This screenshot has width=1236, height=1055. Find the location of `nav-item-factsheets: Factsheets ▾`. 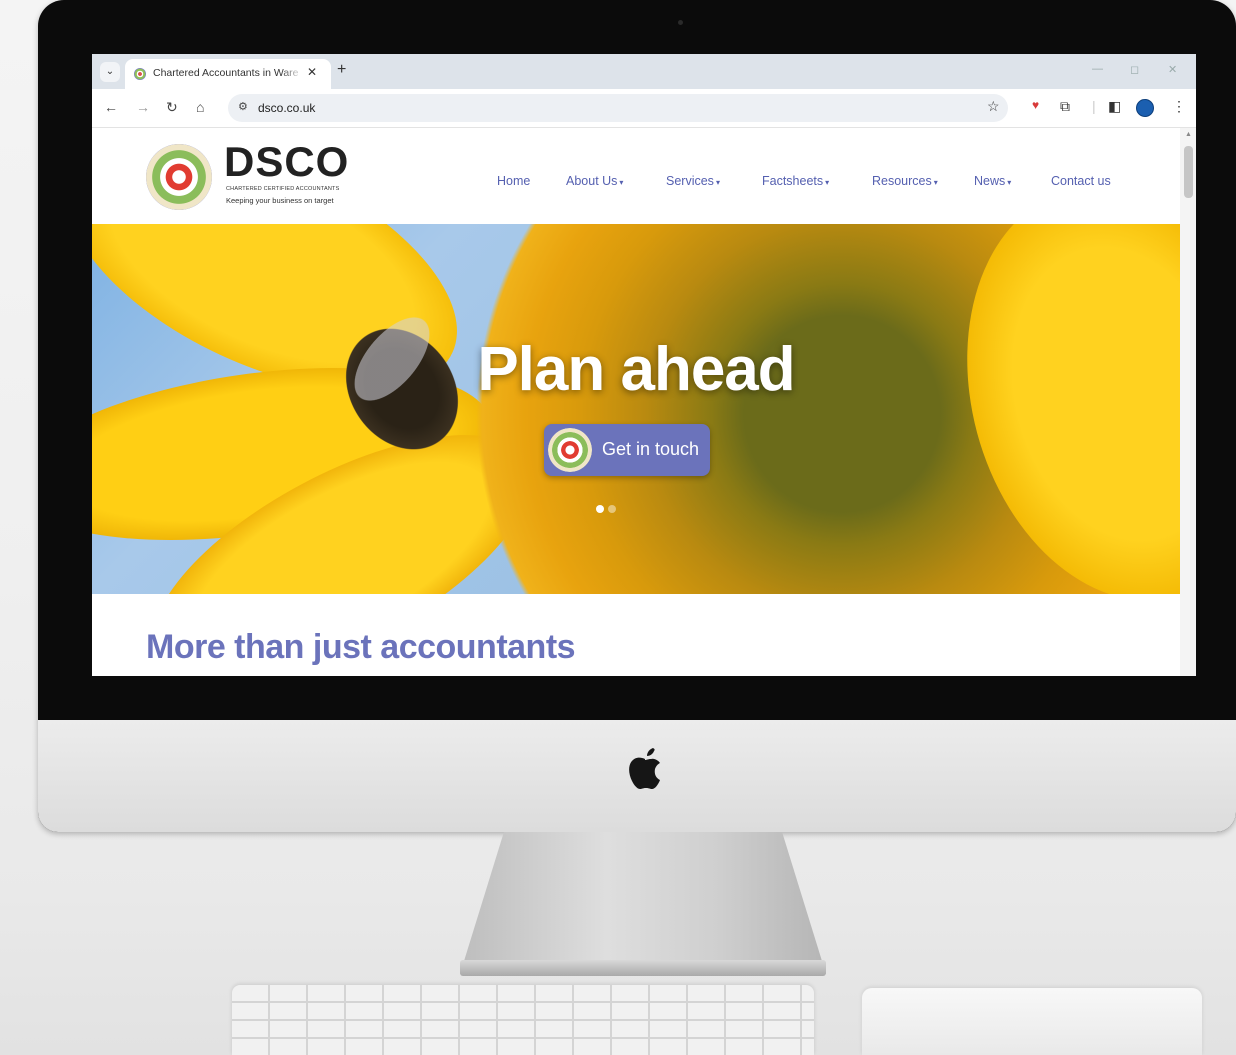

nav-item-factsheets: Factsheets ▾ is located at coordinates (795, 181).